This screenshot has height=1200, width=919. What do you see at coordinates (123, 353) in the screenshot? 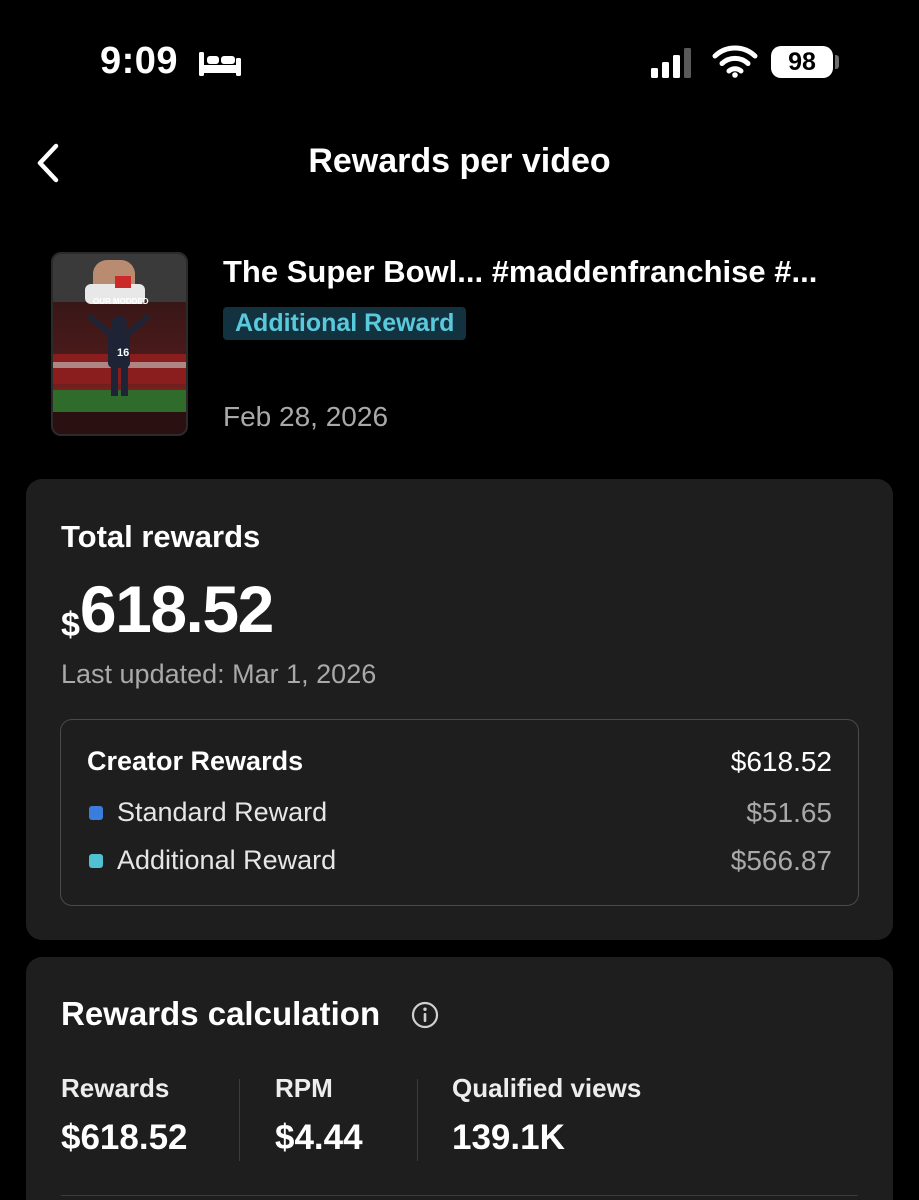
I see `jersey-number: 16` at bounding box center [123, 353].